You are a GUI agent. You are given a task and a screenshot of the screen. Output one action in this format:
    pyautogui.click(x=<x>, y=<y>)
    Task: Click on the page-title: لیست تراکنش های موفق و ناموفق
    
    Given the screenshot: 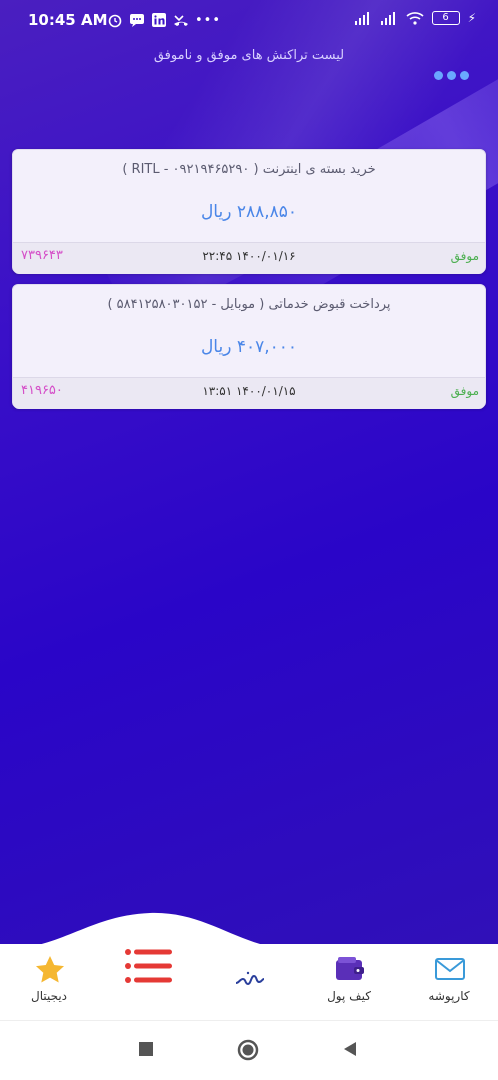 What is the action you would take?
    pyautogui.click(x=249, y=55)
    